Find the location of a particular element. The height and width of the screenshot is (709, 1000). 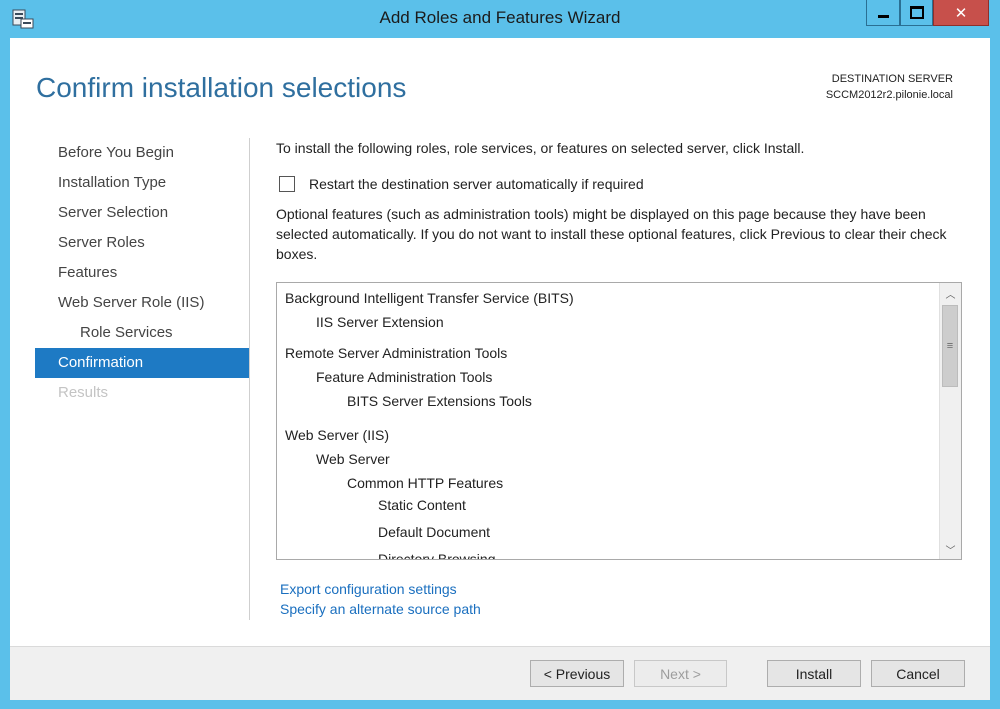

nav-item-features: Features is located at coordinates (142, 273).